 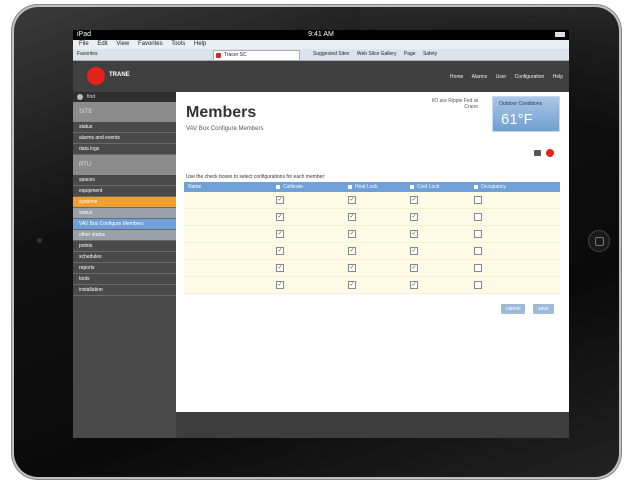 I want to click on col-heat-lock: Heat Lock, so click(x=363, y=187).